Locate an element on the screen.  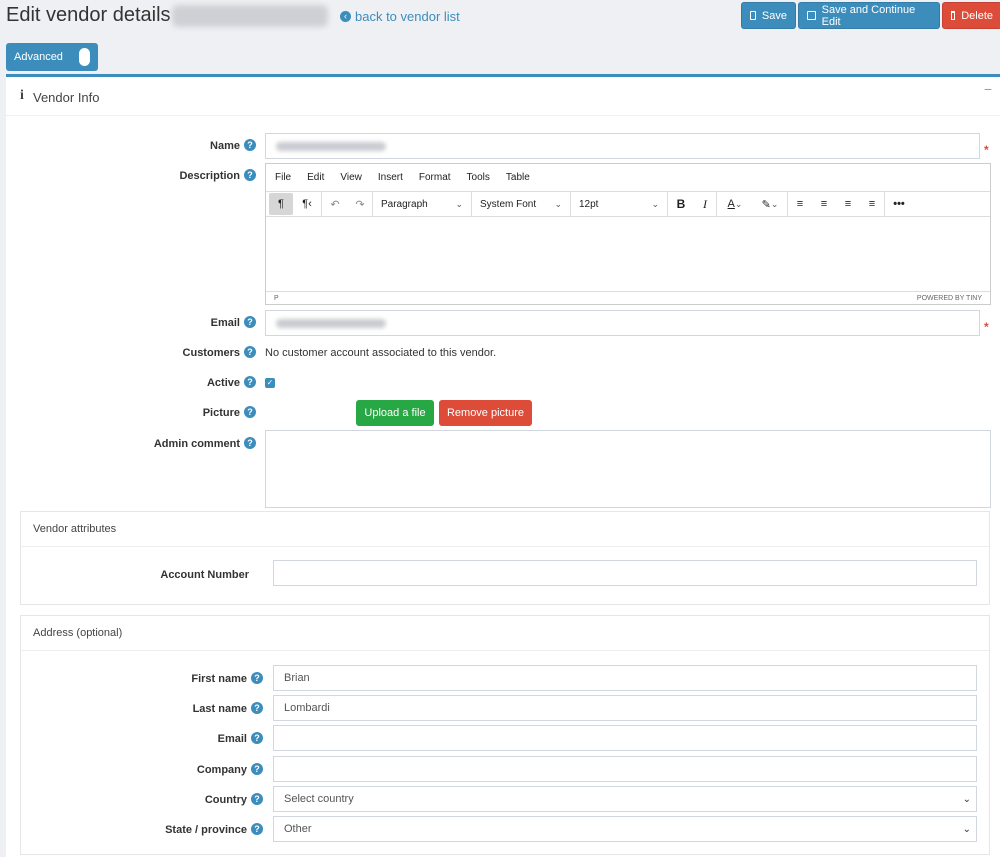
first-name-label: First name is located at coordinates (219, 679).